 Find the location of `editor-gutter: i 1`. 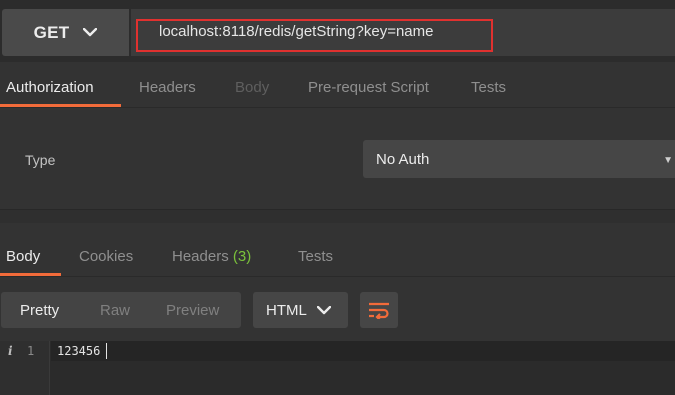

editor-gutter: i 1 is located at coordinates (25, 368).